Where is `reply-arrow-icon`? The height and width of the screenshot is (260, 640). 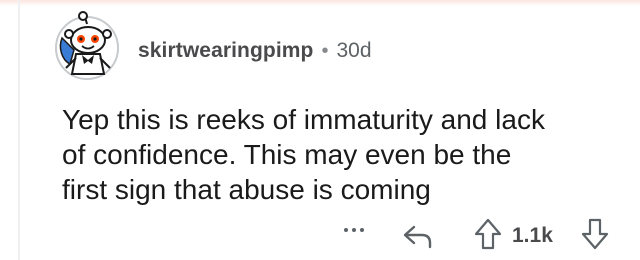 reply-arrow-icon is located at coordinates (417, 237).